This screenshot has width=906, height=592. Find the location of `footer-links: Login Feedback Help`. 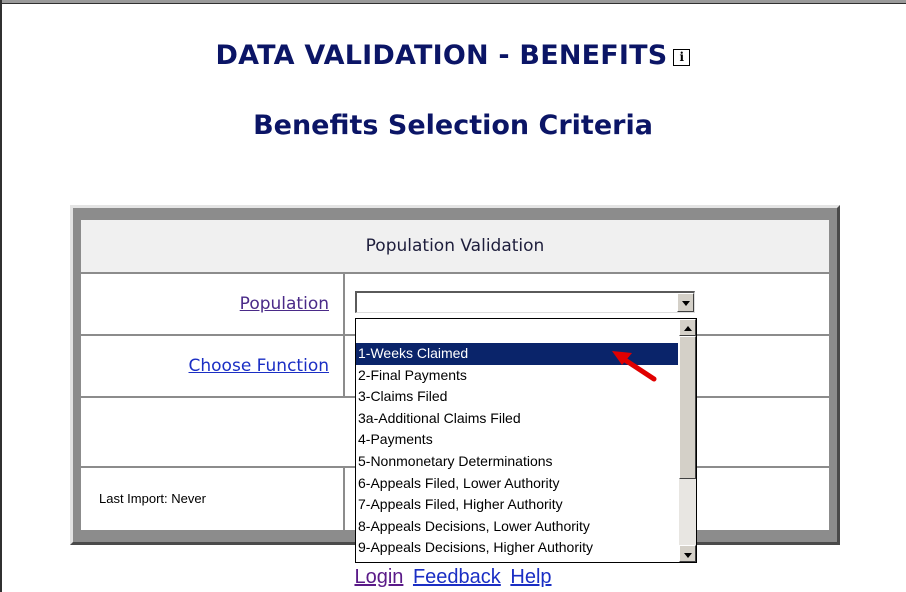

footer-links: Login Feedback Help is located at coordinates (453, 577).